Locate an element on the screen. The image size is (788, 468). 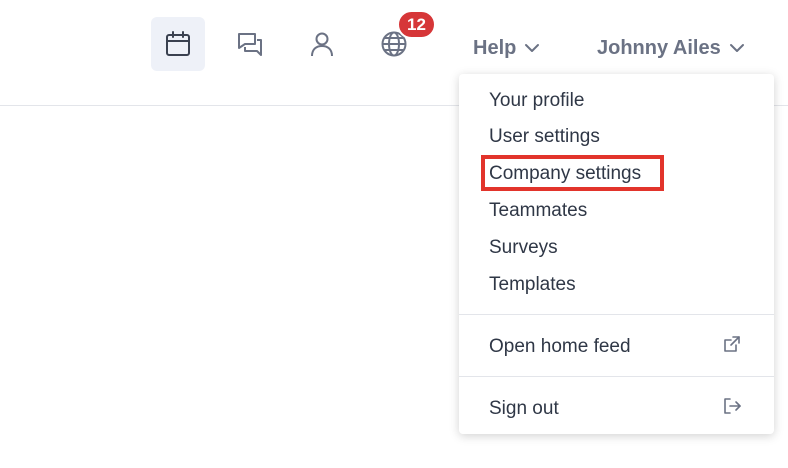
person-icon is located at coordinates (322, 44).